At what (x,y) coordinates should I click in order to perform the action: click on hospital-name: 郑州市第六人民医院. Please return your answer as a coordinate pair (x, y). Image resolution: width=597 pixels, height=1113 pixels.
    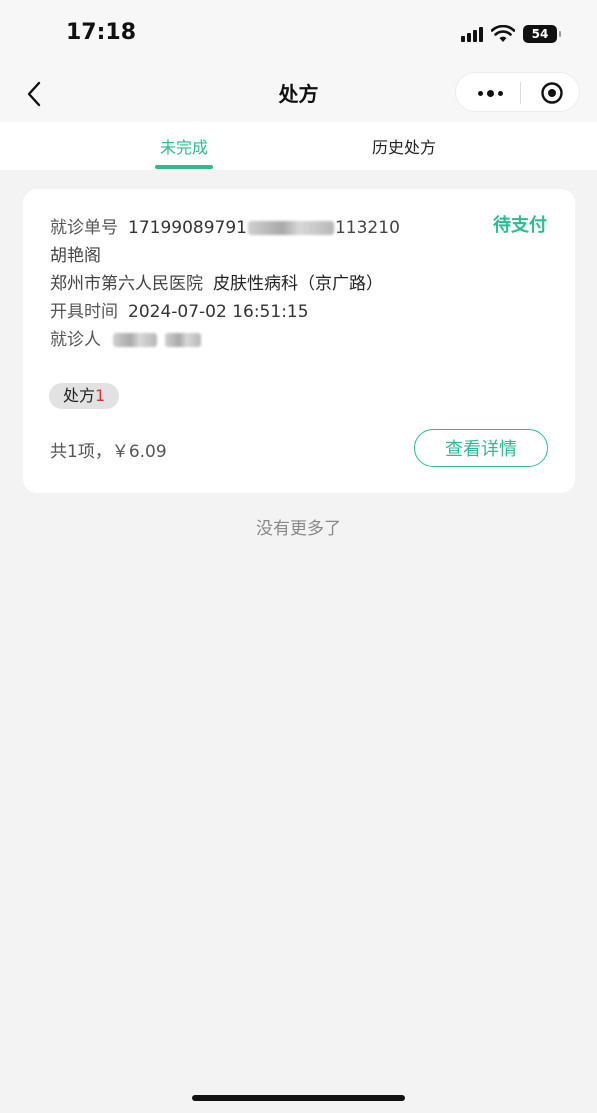
    Looking at the image, I should click on (126, 284).